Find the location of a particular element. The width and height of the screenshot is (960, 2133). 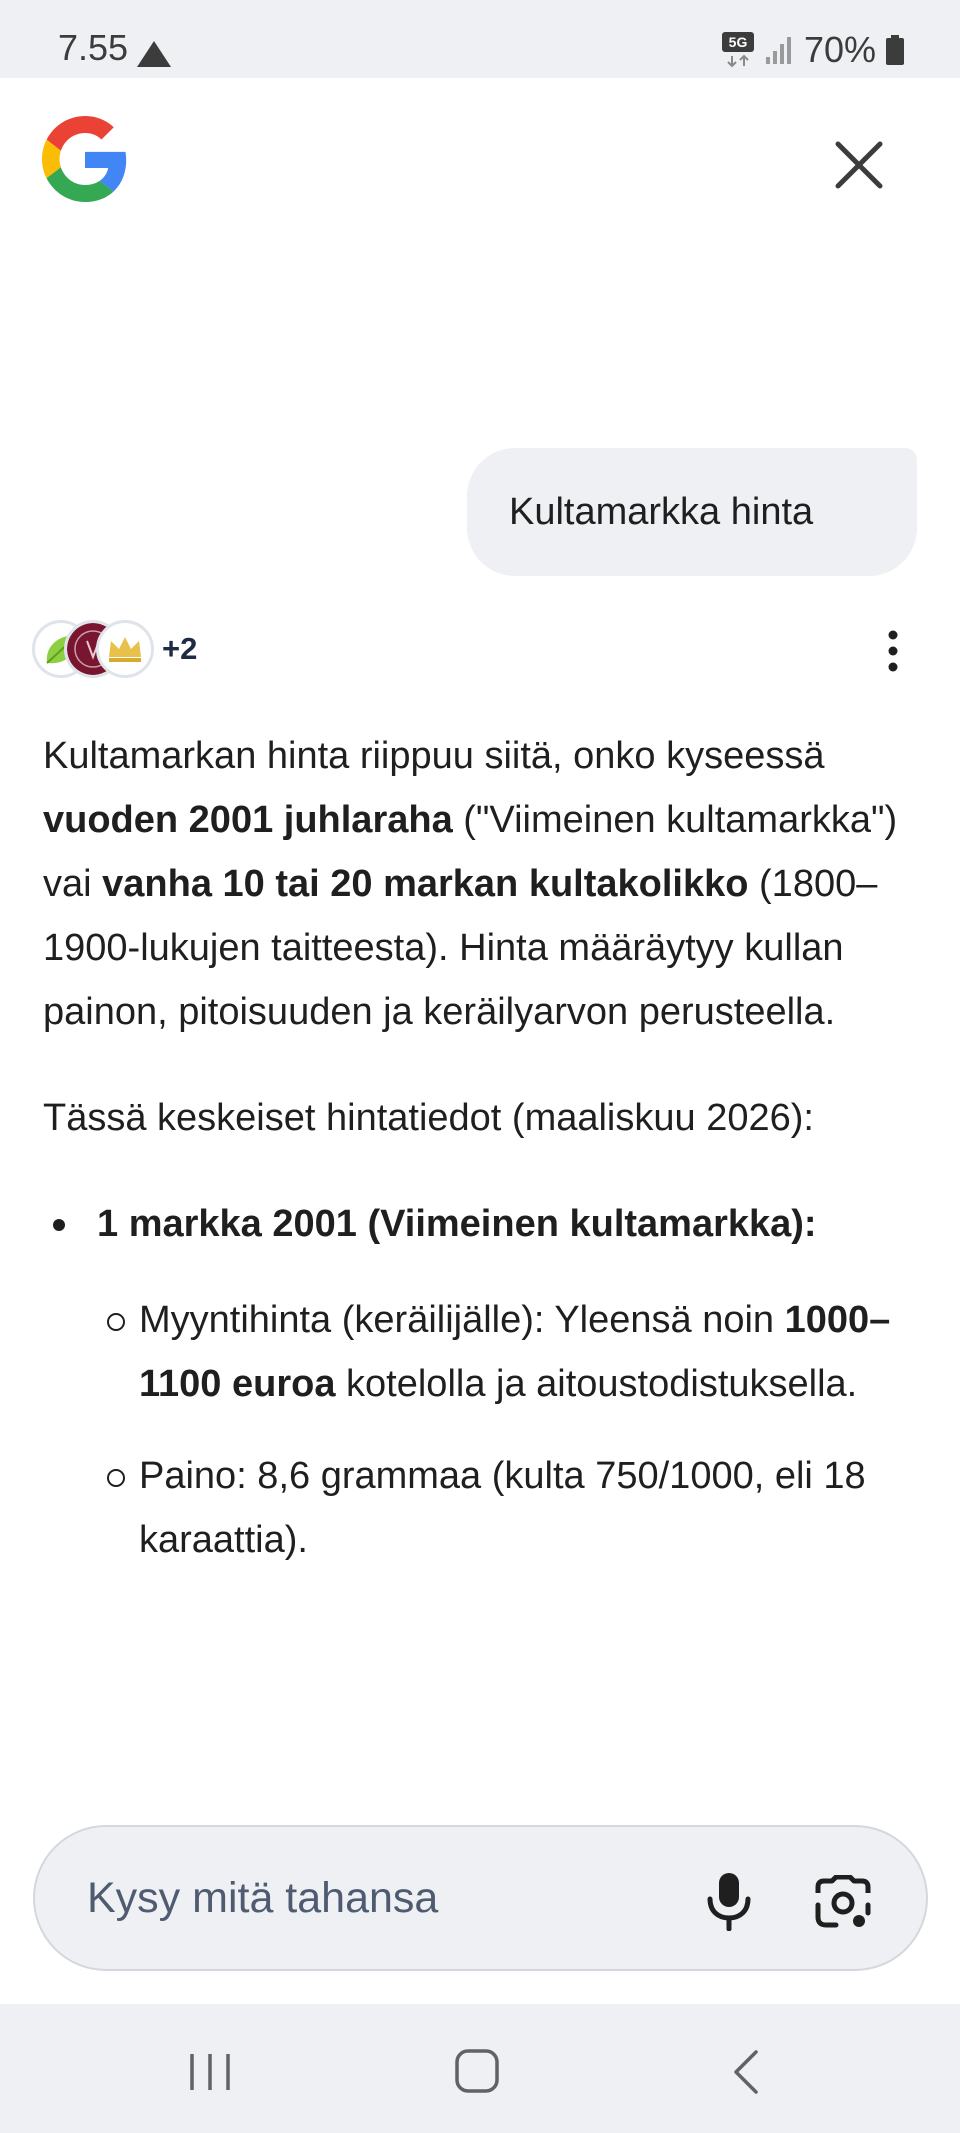

system-navigation-bar is located at coordinates (480, 2068).